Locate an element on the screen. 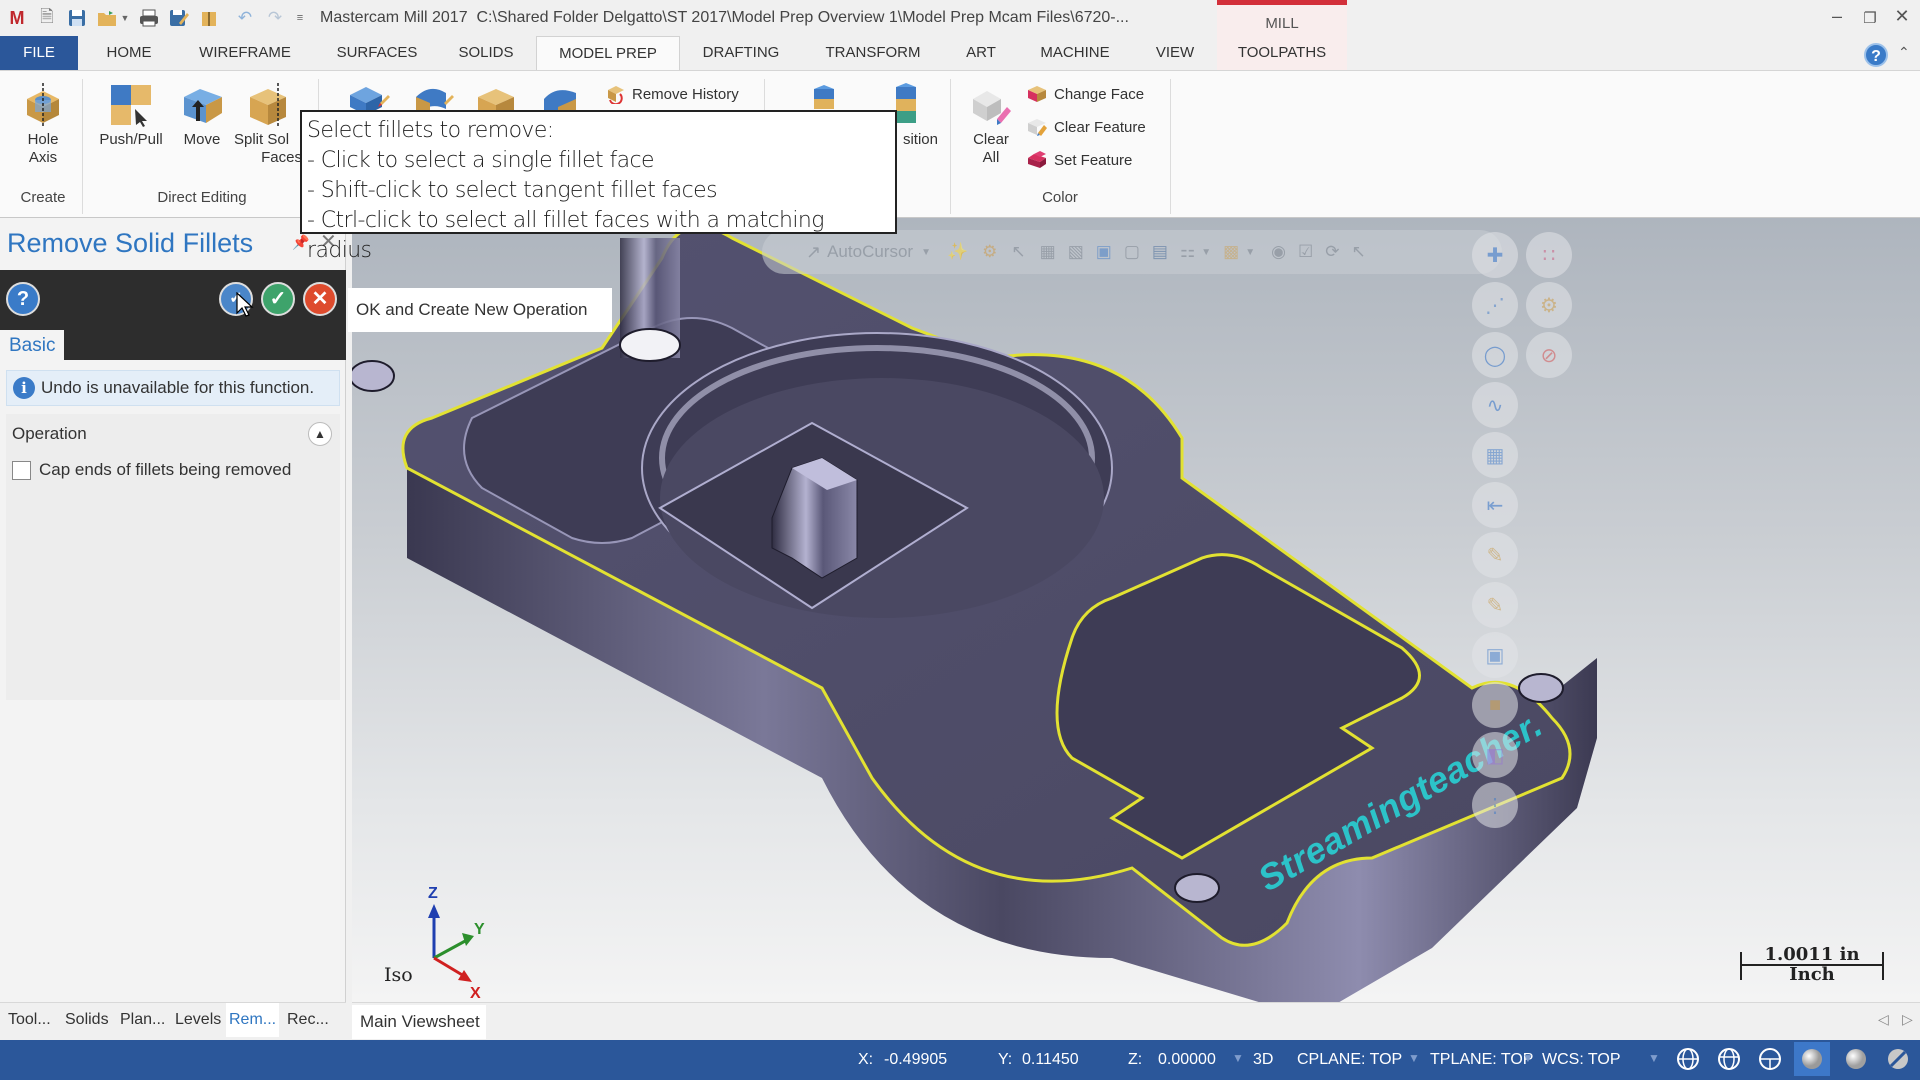 The height and width of the screenshot is (1080, 1920). rotate-selection-icon: ⟳ is located at coordinates (1332, 252).